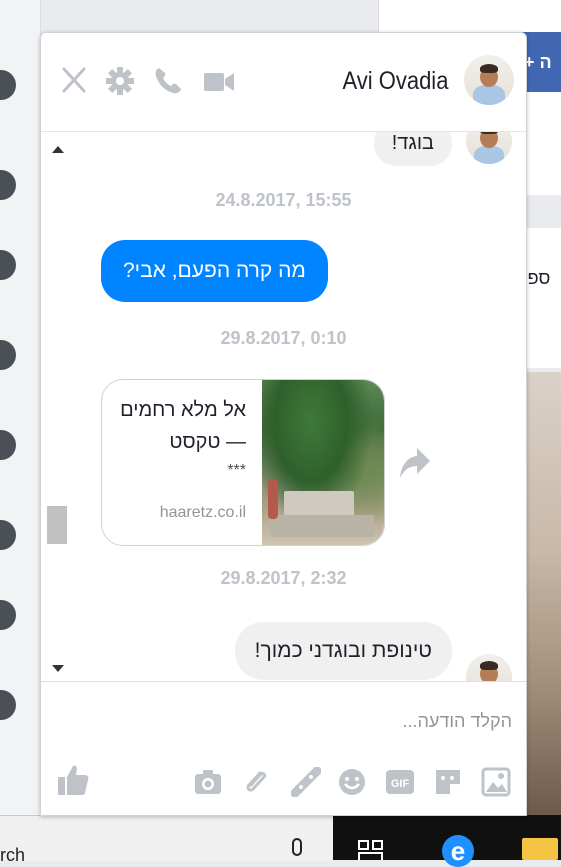 This screenshot has height=867, width=561. What do you see at coordinates (306, 782) in the screenshot?
I see `games-icon` at bounding box center [306, 782].